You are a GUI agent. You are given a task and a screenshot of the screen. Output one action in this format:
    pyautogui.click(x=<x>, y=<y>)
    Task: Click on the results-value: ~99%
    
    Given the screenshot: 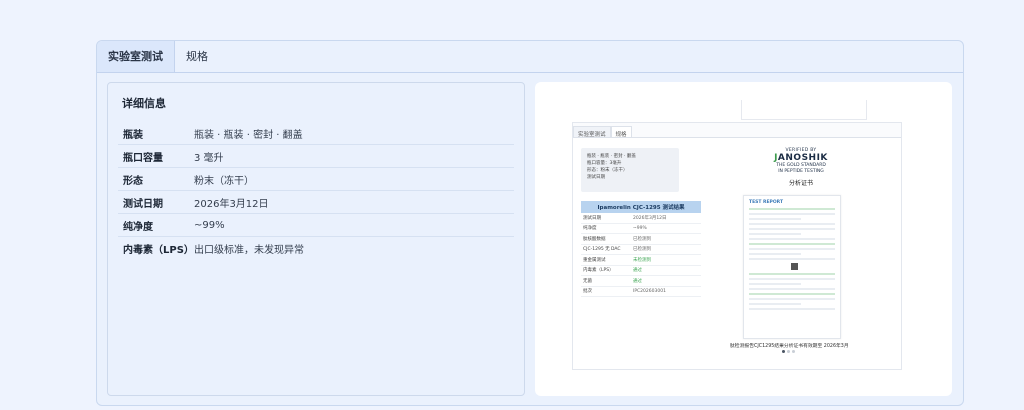 What is the action you would take?
    pyautogui.click(x=640, y=228)
    